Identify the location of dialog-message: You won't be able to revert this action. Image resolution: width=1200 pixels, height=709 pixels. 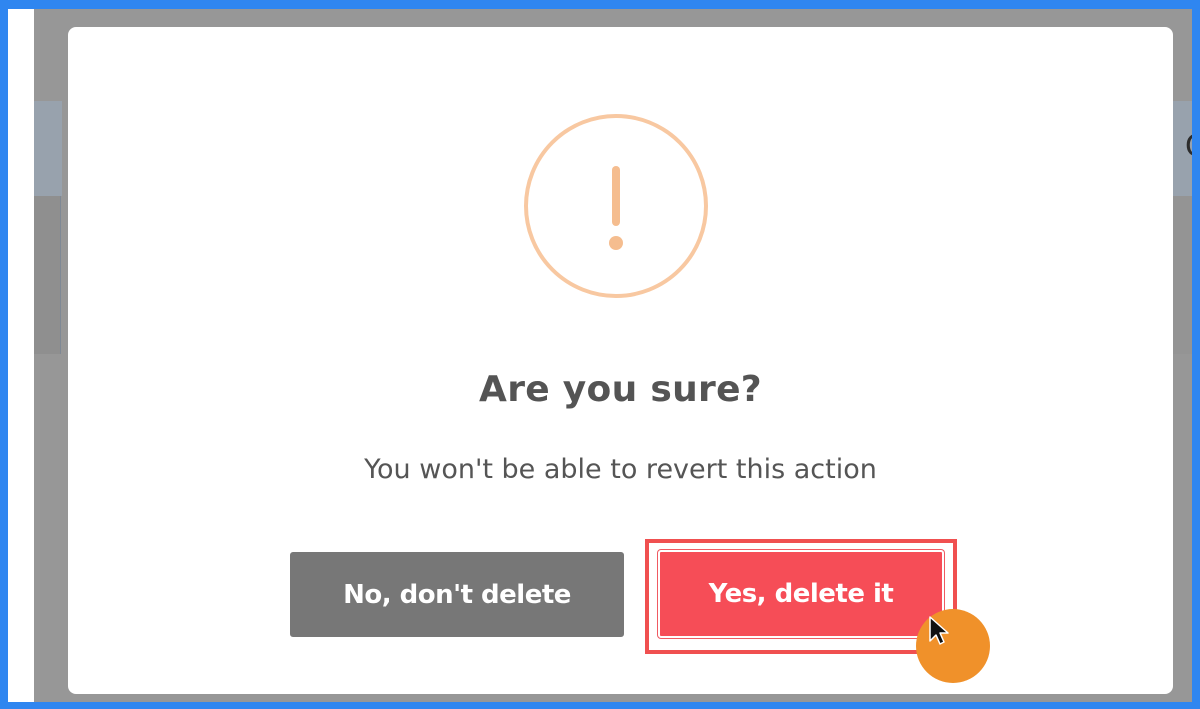
(620, 469).